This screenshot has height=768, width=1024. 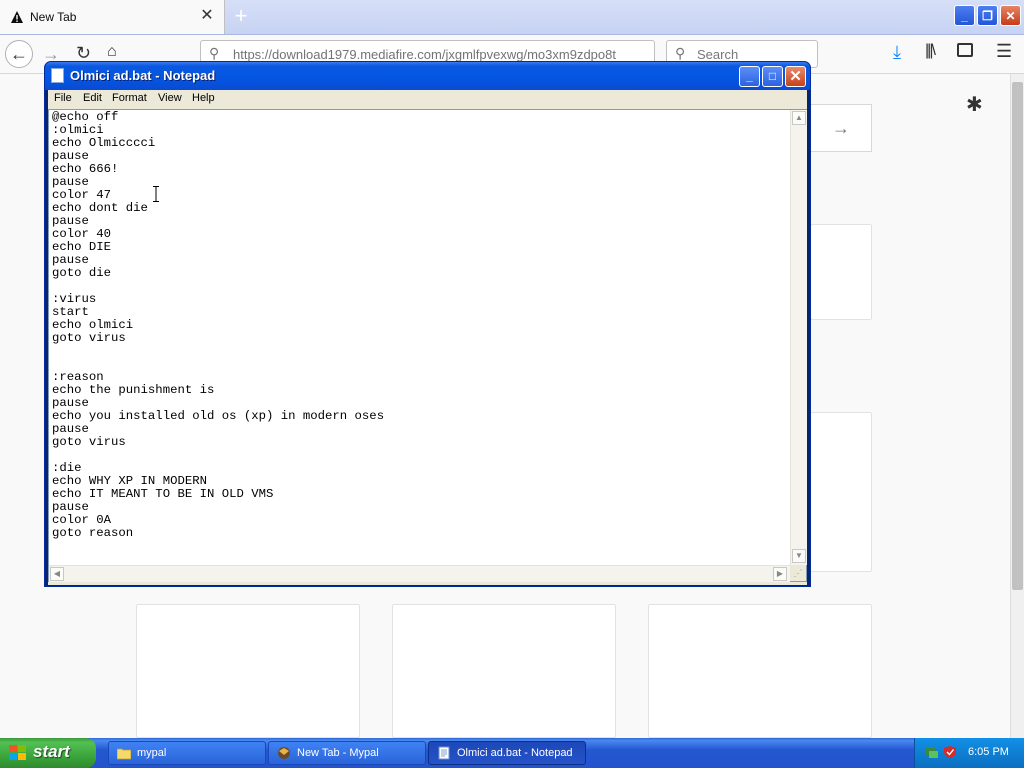 I want to click on notepad-title: Olmici ad.bat - Notepad, so click(x=143, y=75).